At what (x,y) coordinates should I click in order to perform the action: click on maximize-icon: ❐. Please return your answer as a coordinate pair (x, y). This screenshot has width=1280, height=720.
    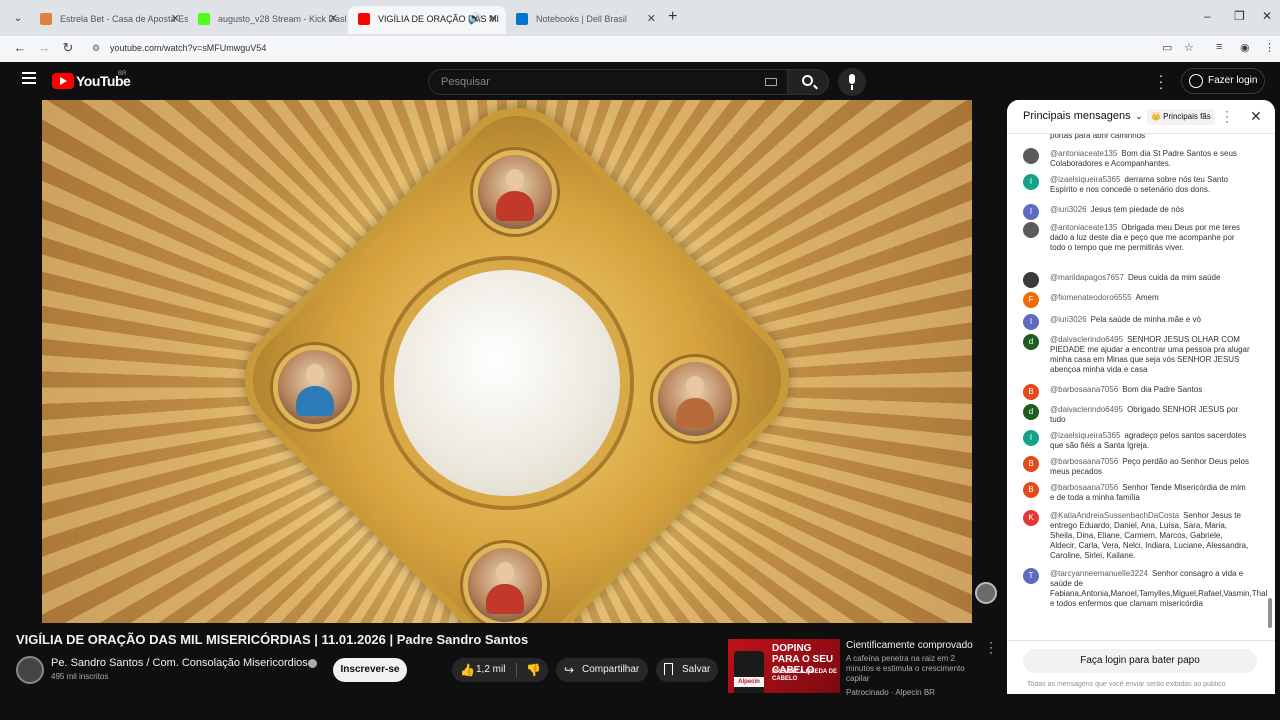
    Looking at the image, I should click on (1239, 16).